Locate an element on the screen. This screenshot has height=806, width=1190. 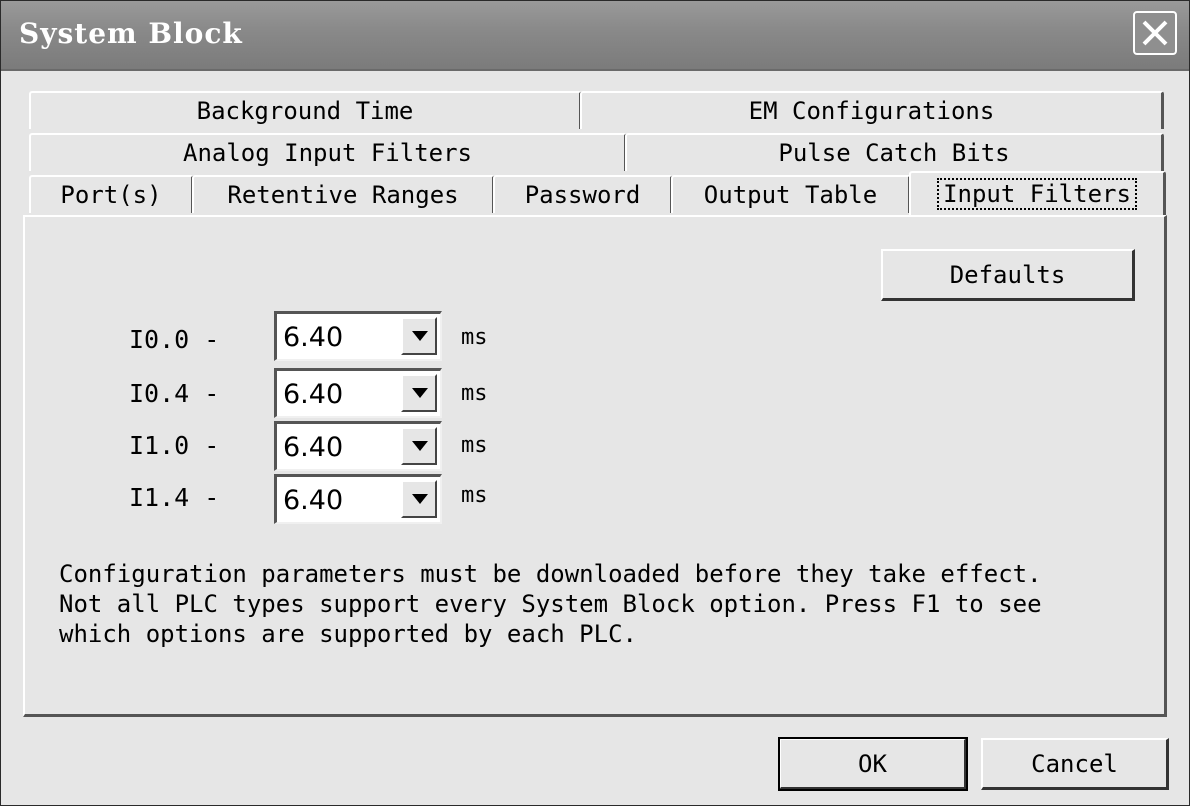
tab-output-table: Output Table is located at coordinates (791, 194).